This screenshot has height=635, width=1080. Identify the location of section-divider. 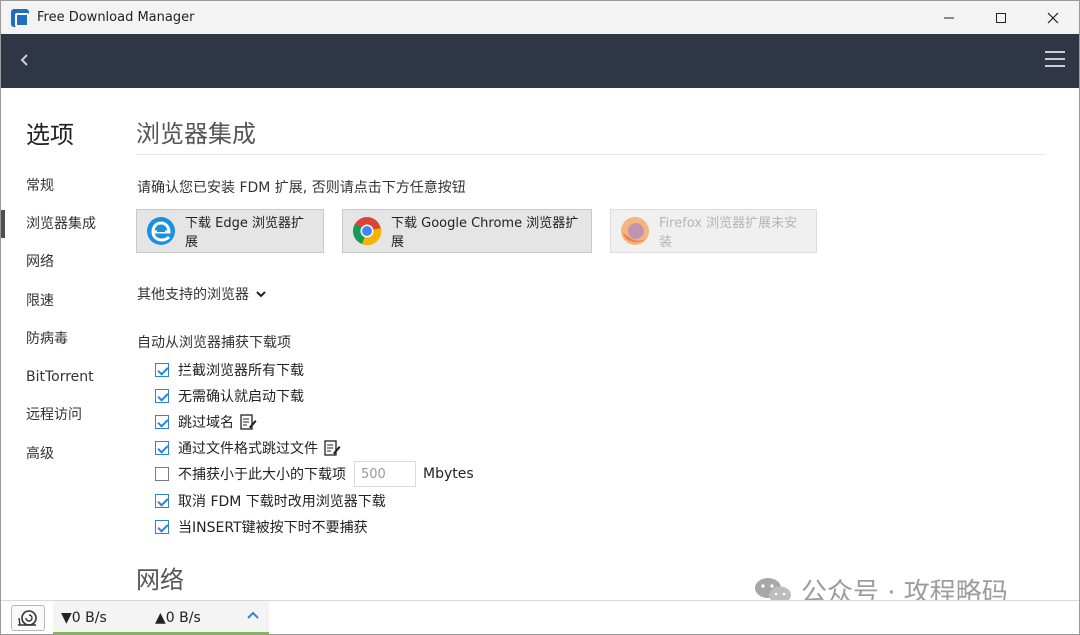
(591, 154).